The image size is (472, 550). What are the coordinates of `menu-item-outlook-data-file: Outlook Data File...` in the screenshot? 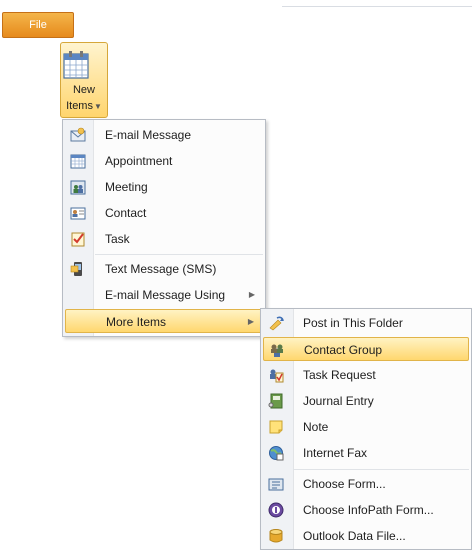 It's located at (366, 536).